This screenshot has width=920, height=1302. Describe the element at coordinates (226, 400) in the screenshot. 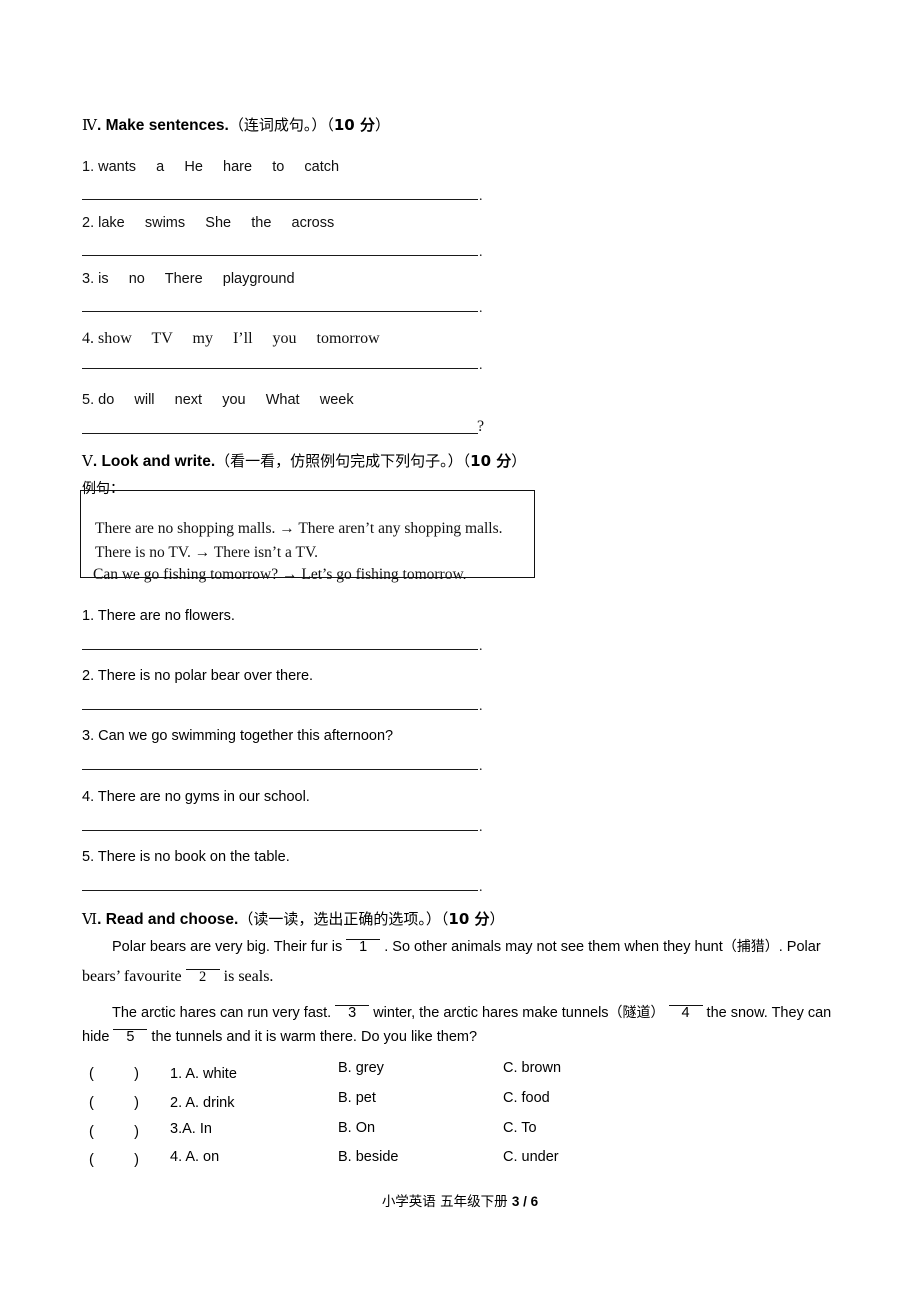

I see `item-words: do will next you What week` at that location.